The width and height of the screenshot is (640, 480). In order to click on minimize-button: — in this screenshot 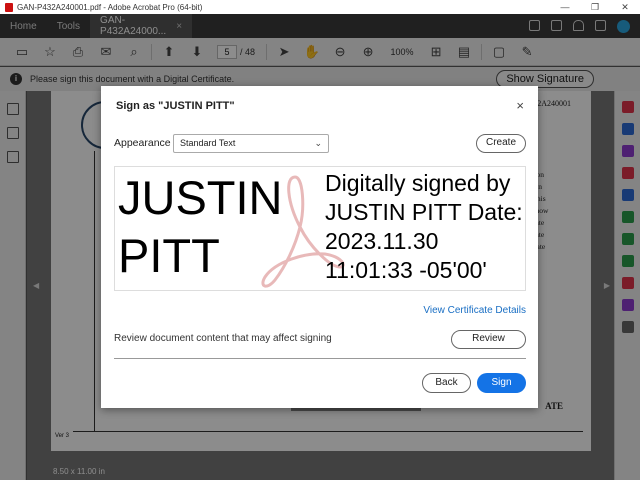, I will do `click(565, 7)`.